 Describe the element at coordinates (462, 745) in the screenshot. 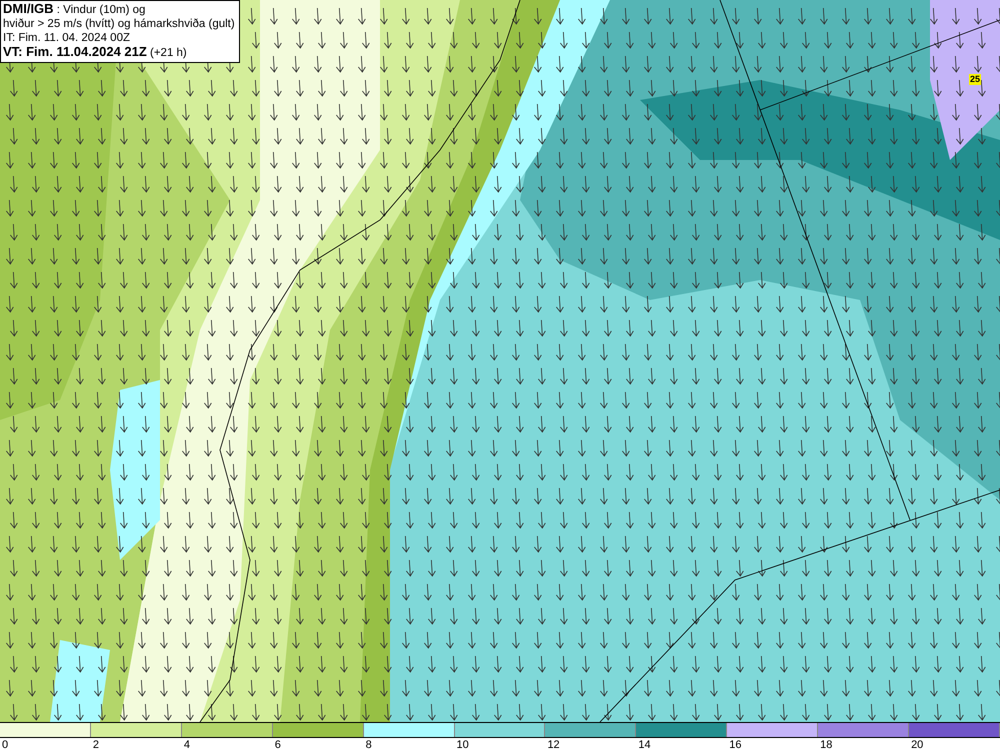

I see `legend-label: 10` at that location.